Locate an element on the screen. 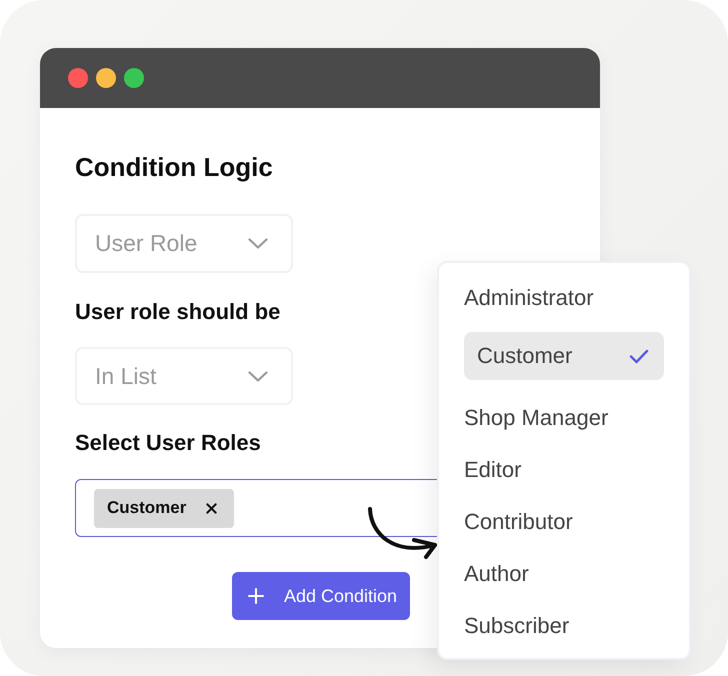 The image size is (728, 676). add-condition-button: Add Condition is located at coordinates (321, 596).